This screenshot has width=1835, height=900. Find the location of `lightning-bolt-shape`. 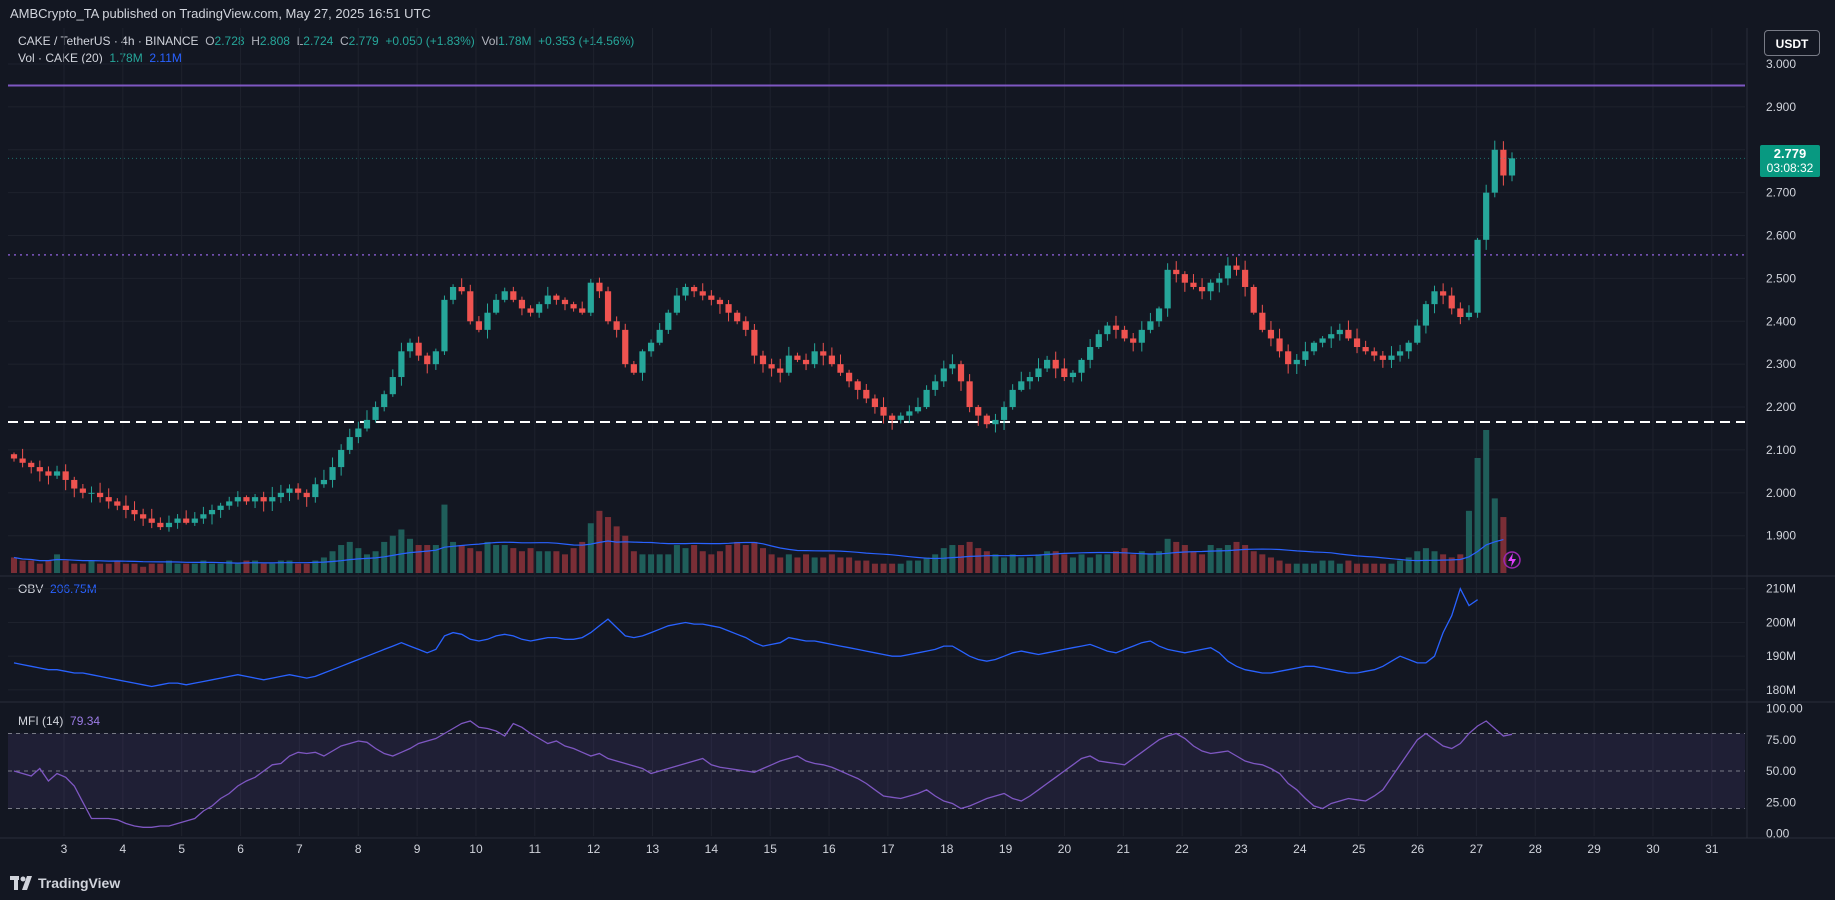

lightning-bolt-shape is located at coordinates (1512, 560).